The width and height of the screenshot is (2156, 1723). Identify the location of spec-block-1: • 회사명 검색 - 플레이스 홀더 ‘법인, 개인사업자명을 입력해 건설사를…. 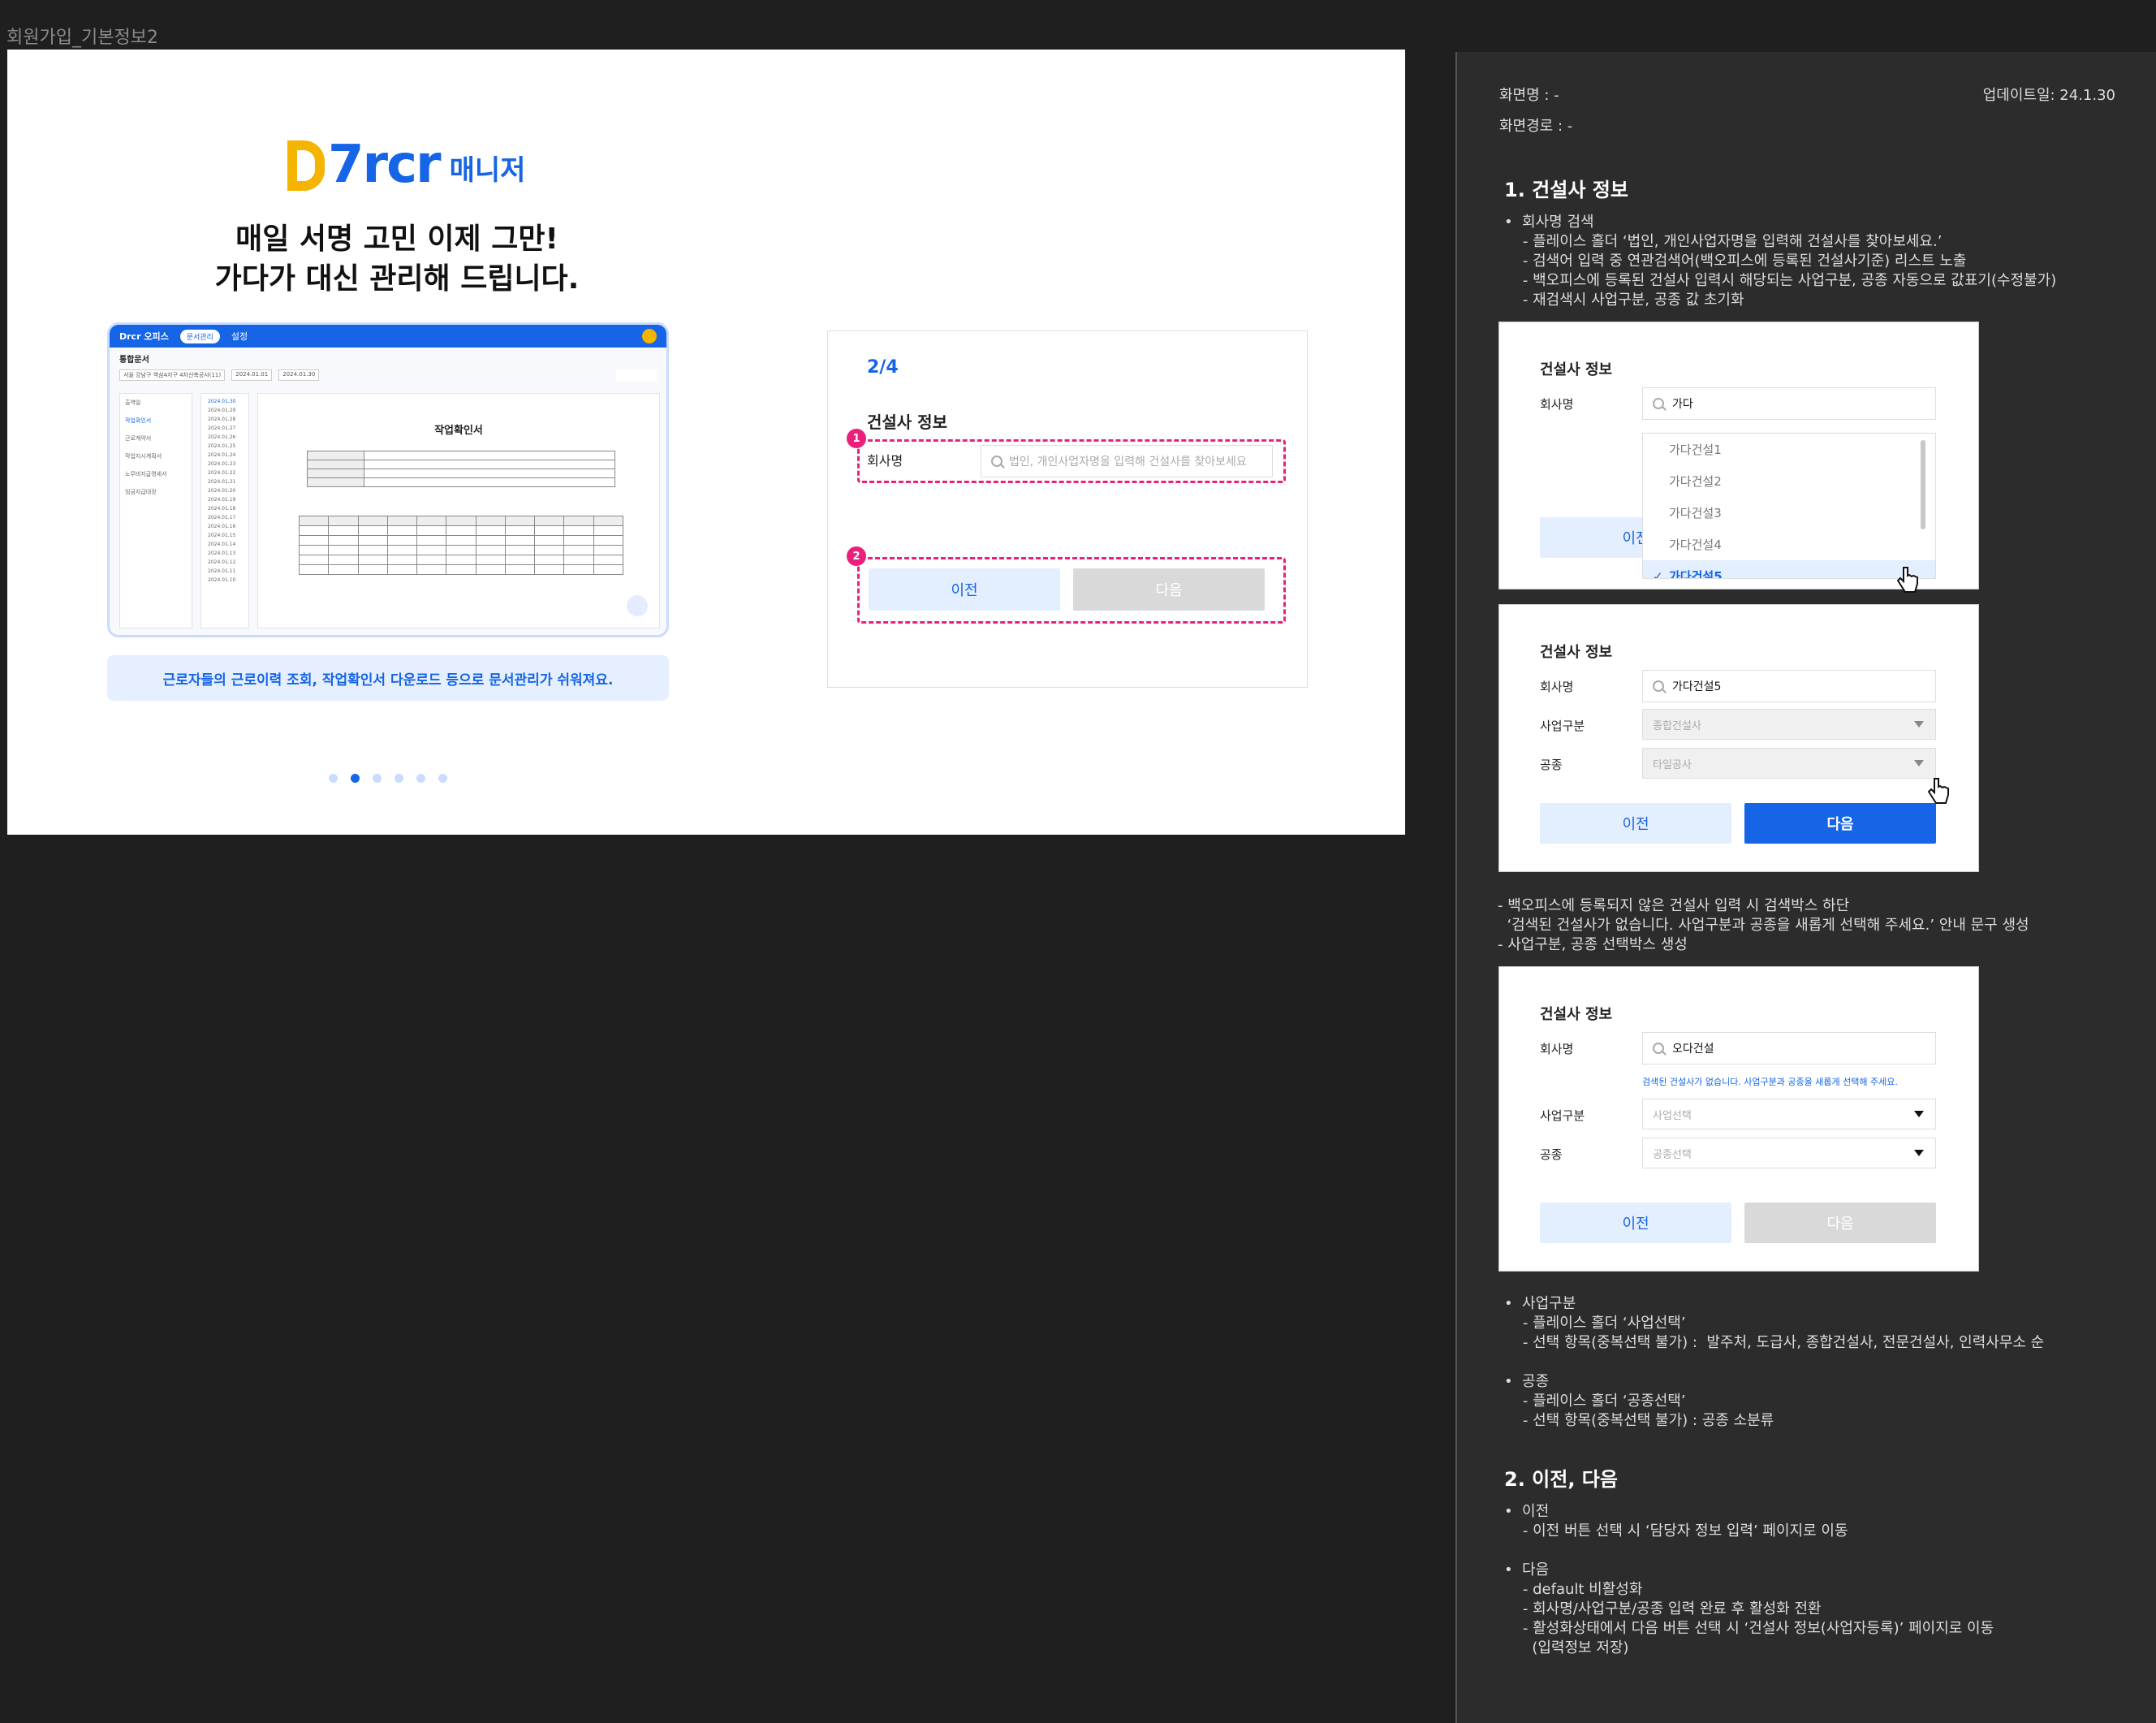
(1780, 261).